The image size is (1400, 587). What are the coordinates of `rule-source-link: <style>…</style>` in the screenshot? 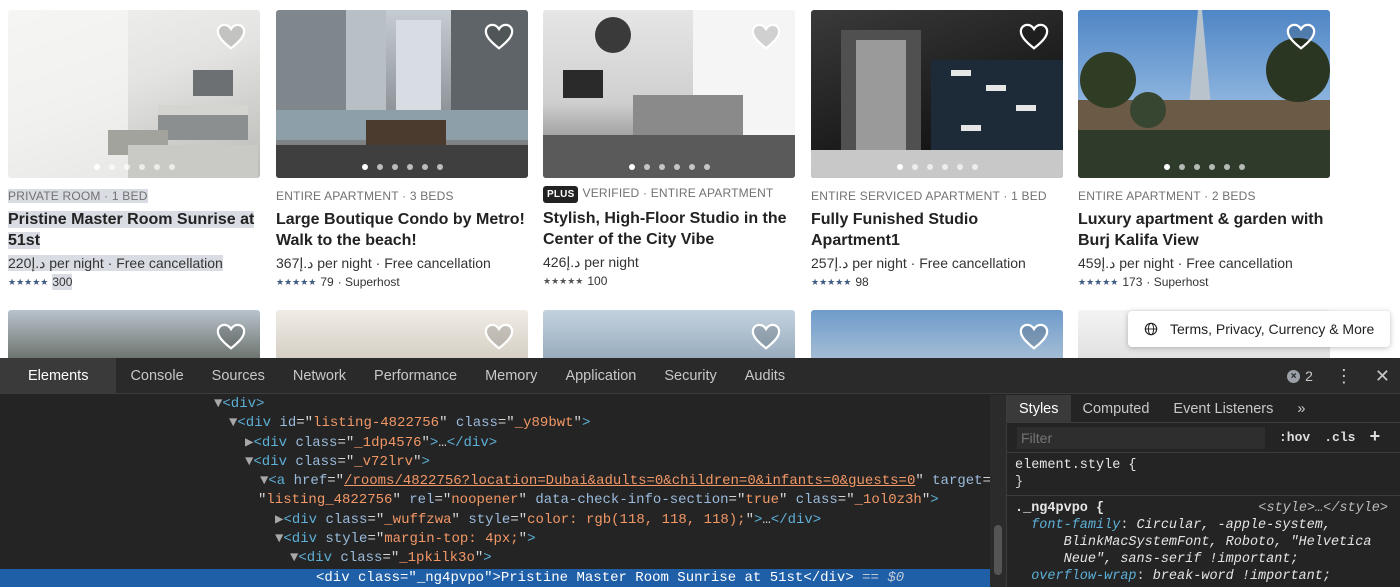 It's located at (1323, 508).